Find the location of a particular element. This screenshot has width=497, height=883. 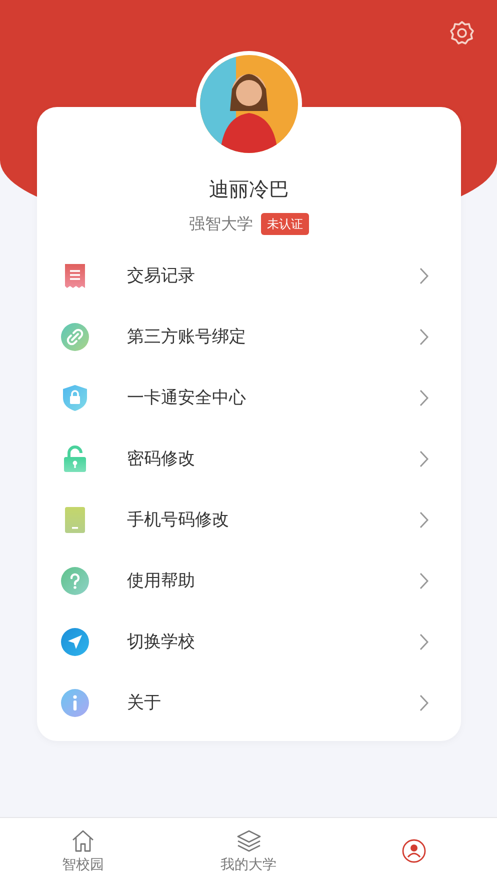

settings-icon is located at coordinates (462, 33).